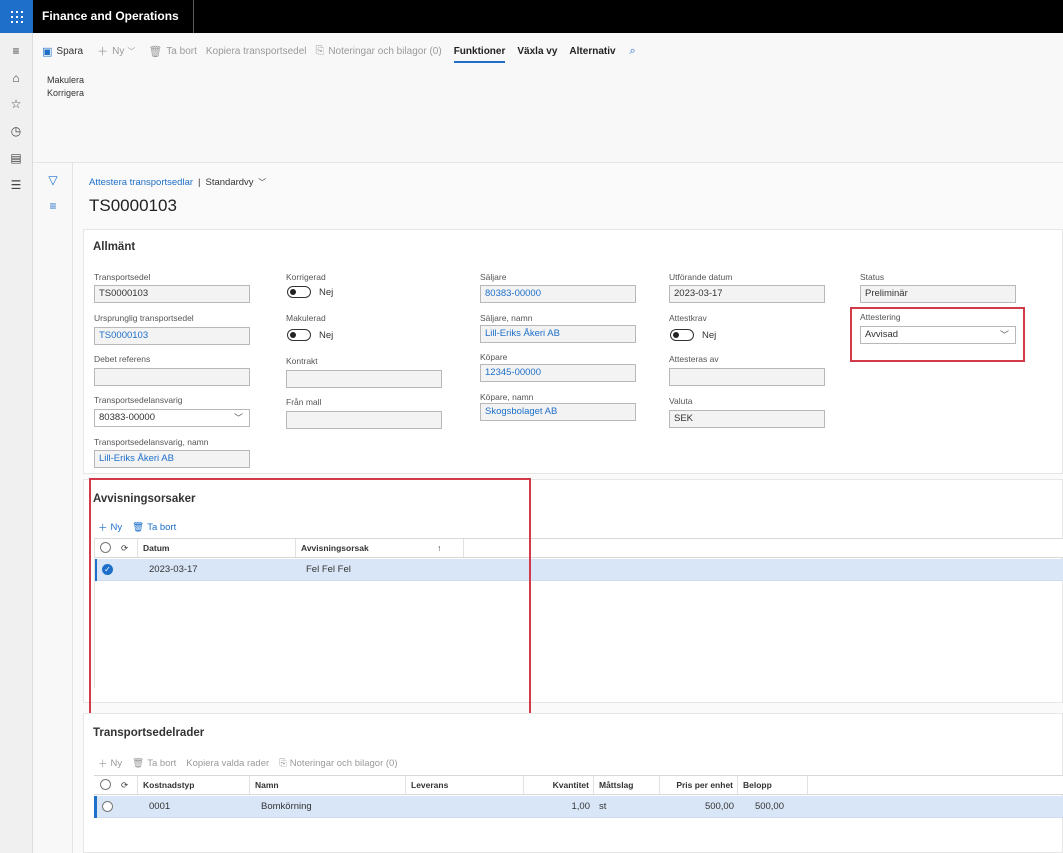 This screenshot has height=853, width=1063. I want to click on execution-date-label: Utförande datum, so click(701, 277).